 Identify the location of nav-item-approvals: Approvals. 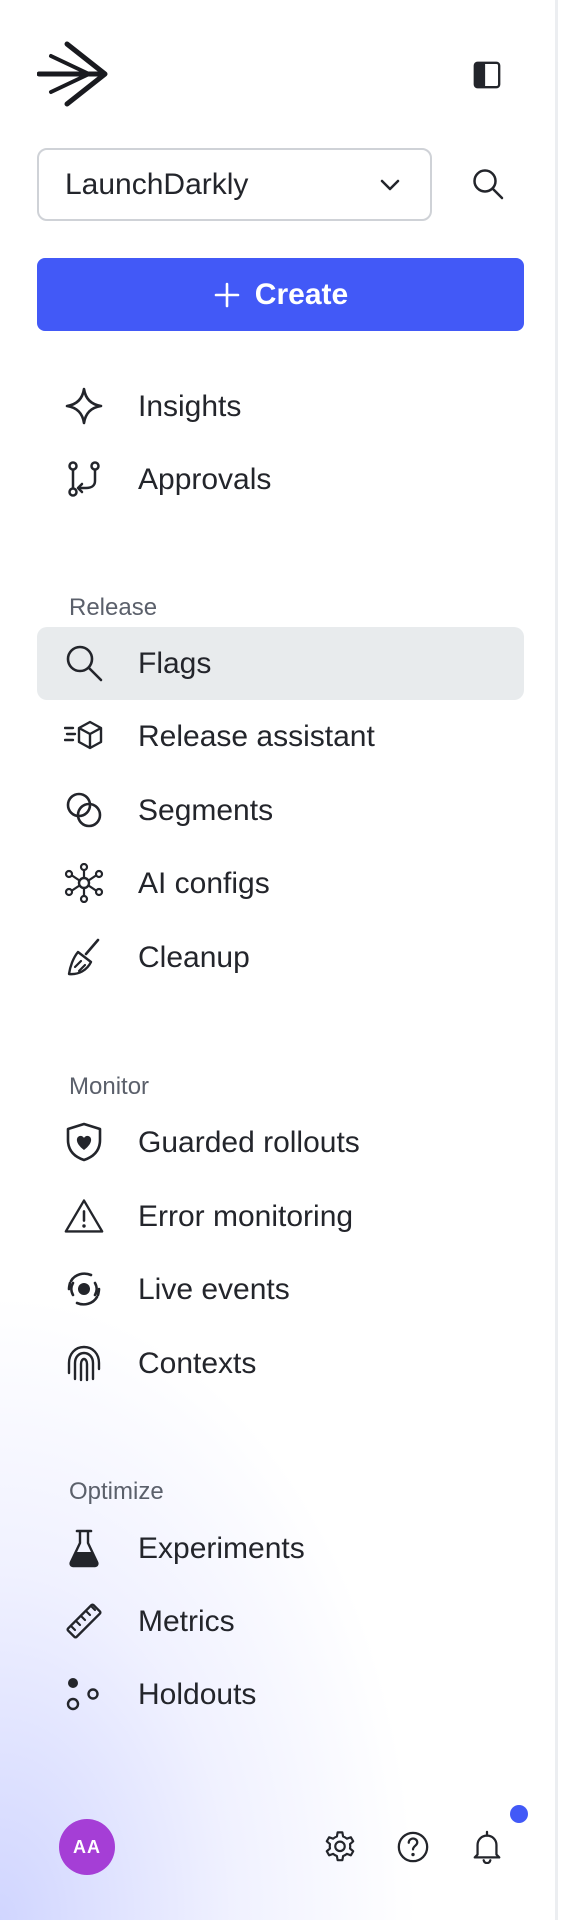
(280, 479).